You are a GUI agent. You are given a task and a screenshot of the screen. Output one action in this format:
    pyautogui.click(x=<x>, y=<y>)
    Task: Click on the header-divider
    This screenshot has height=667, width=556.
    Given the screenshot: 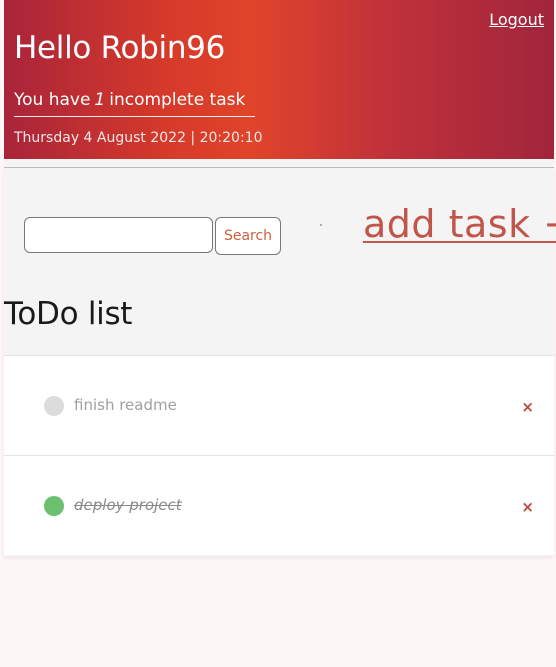 What is the action you would take?
    pyautogui.click(x=279, y=163)
    